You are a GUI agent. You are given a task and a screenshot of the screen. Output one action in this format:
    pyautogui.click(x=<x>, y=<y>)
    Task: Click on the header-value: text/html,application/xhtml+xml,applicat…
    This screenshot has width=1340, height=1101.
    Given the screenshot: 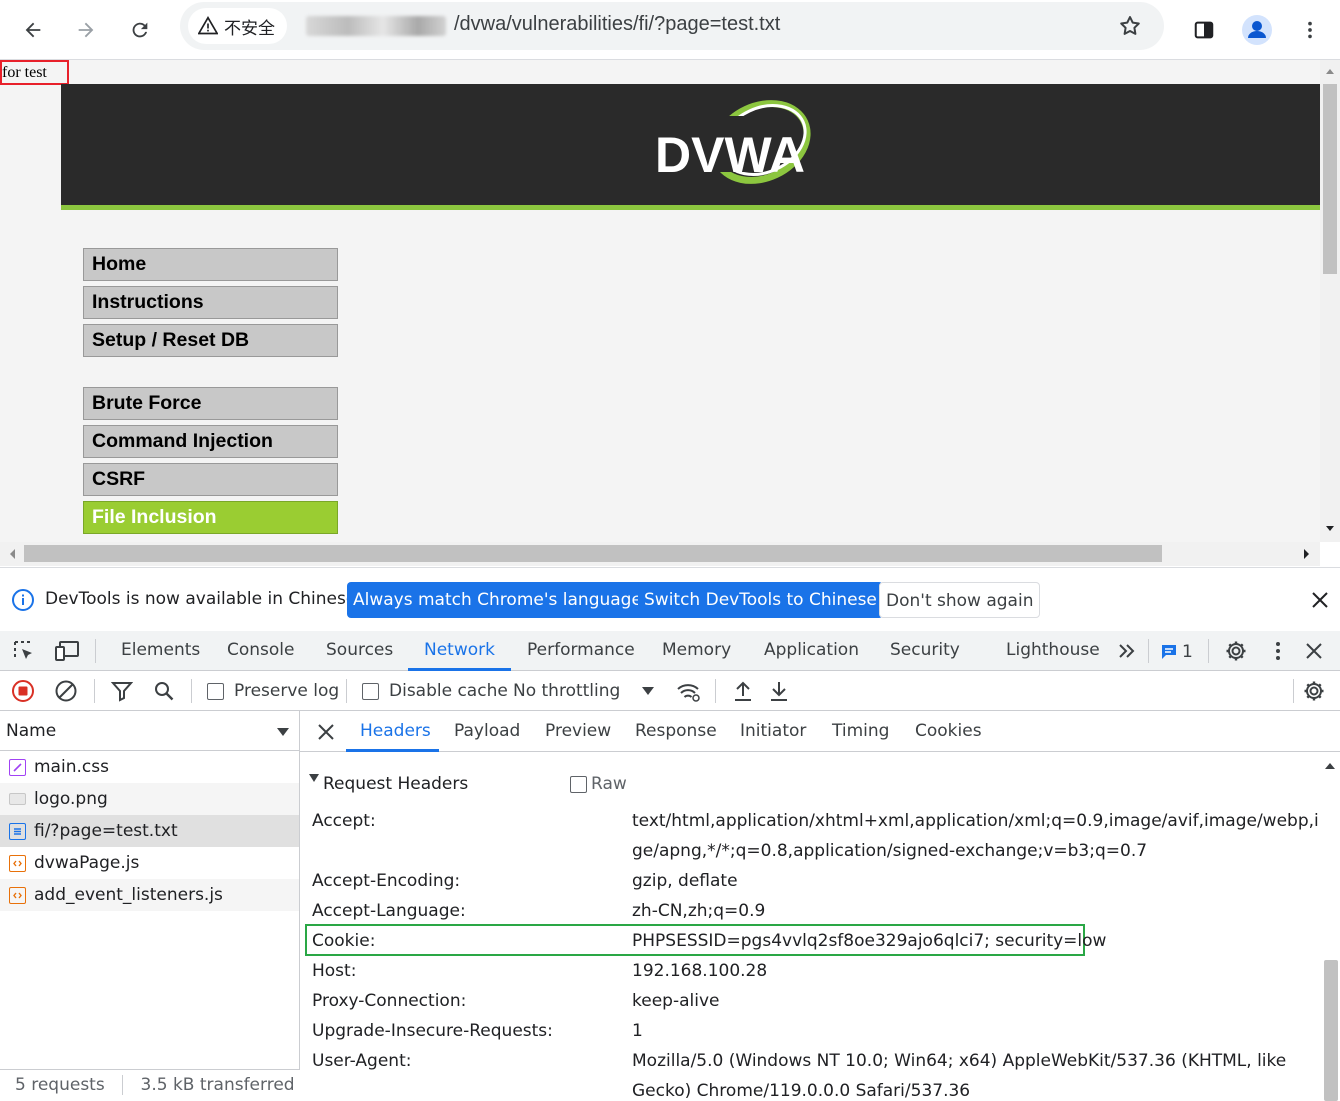 What is the action you would take?
    pyautogui.click(x=986, y=836)
    